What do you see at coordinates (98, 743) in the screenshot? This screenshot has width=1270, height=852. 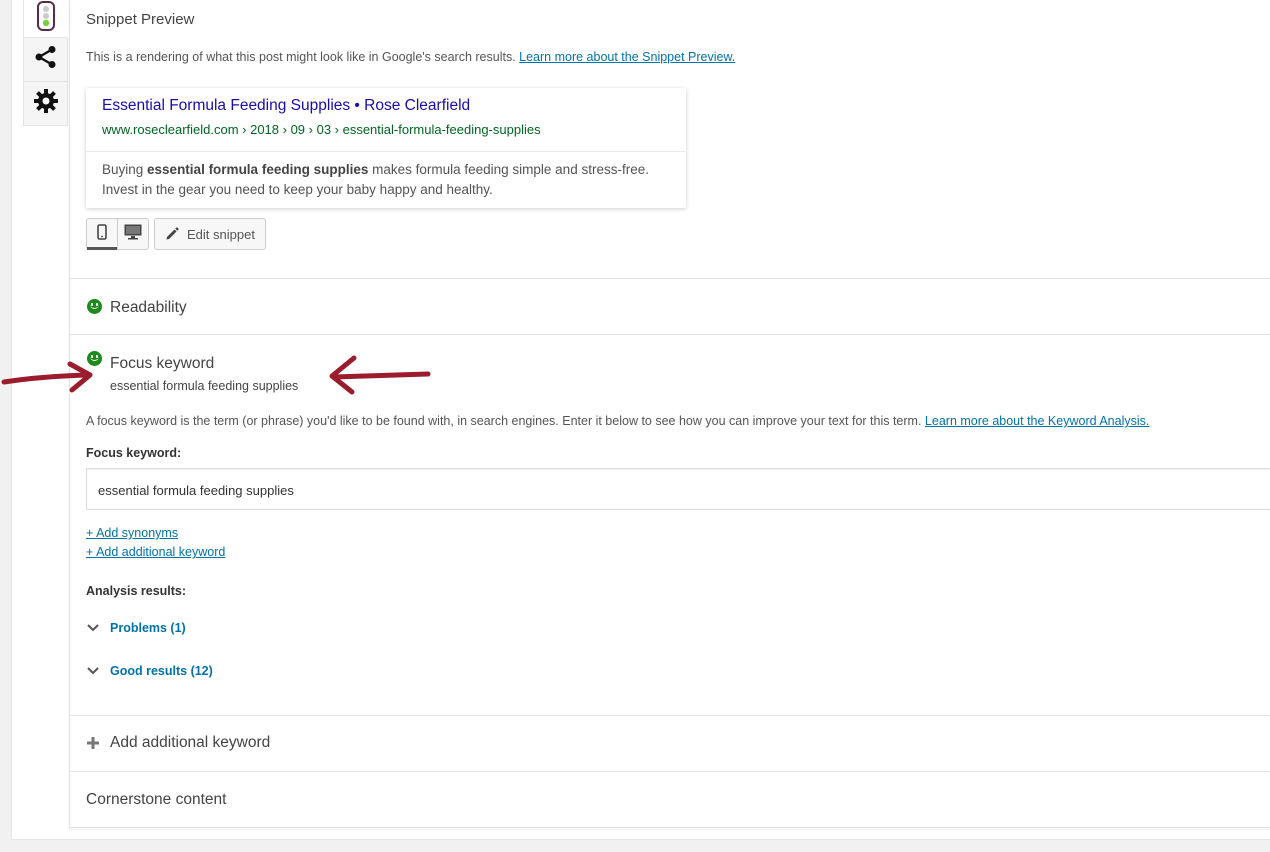 I see `plus-icon` at bounding box center [98, 743].